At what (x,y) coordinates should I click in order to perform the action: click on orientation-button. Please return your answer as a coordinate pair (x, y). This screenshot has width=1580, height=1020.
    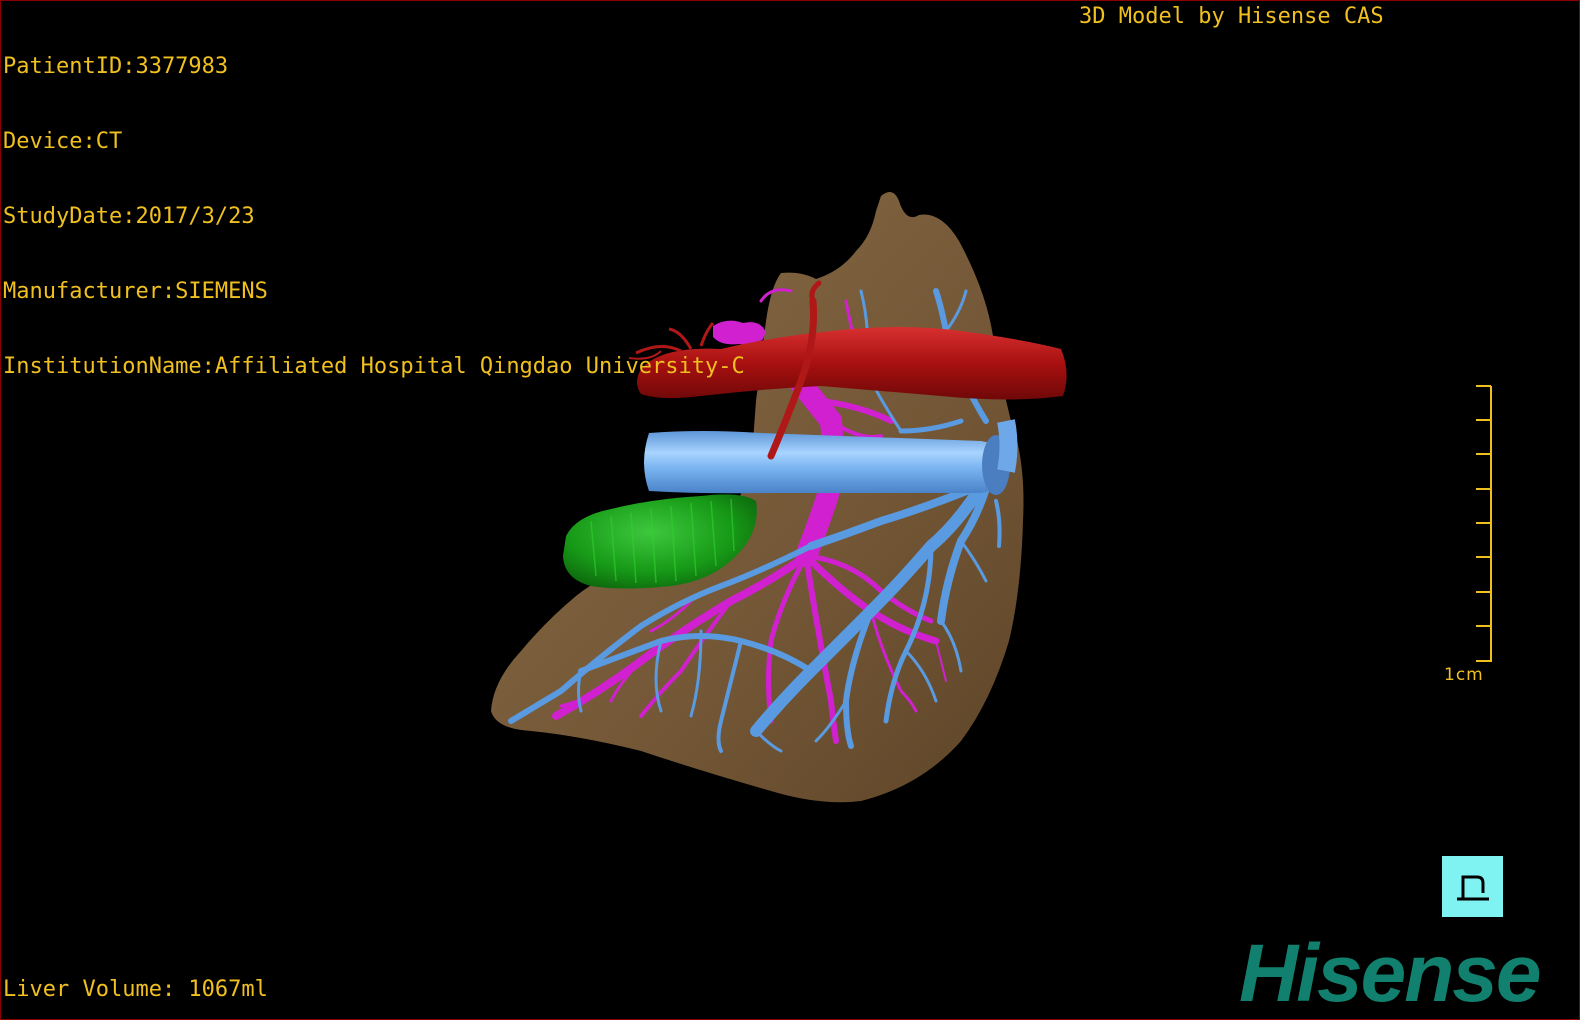
    Looking at the image, I should click on (1472, 886).